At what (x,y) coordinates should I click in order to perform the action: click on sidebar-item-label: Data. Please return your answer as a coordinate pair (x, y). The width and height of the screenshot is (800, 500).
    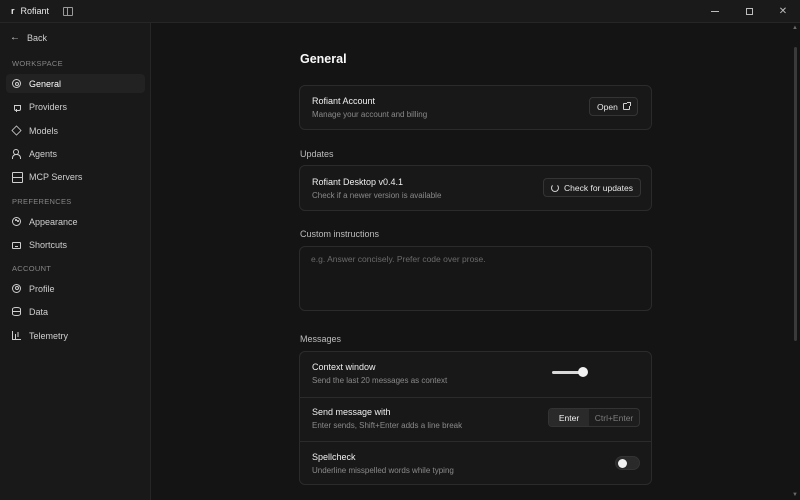
    Looking at the image, I should click on (39, 311).